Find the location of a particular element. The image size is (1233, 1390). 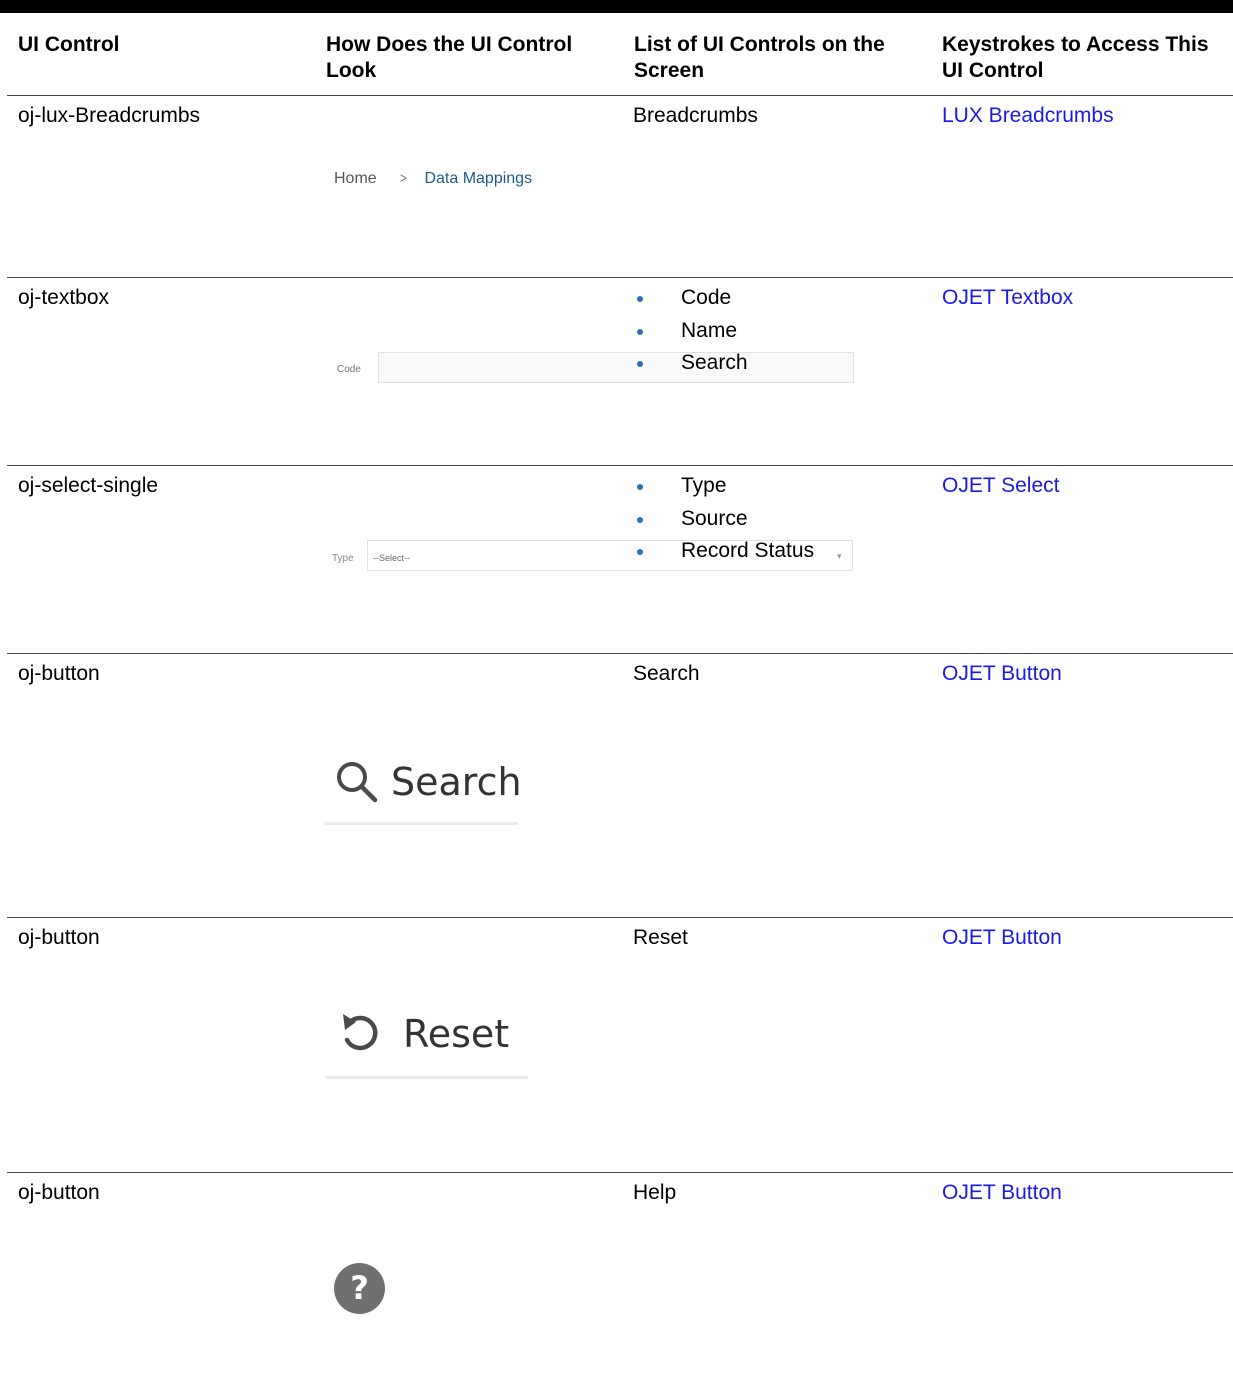

row-control-help-button: oj-button is located at coordinates (59, 1192).